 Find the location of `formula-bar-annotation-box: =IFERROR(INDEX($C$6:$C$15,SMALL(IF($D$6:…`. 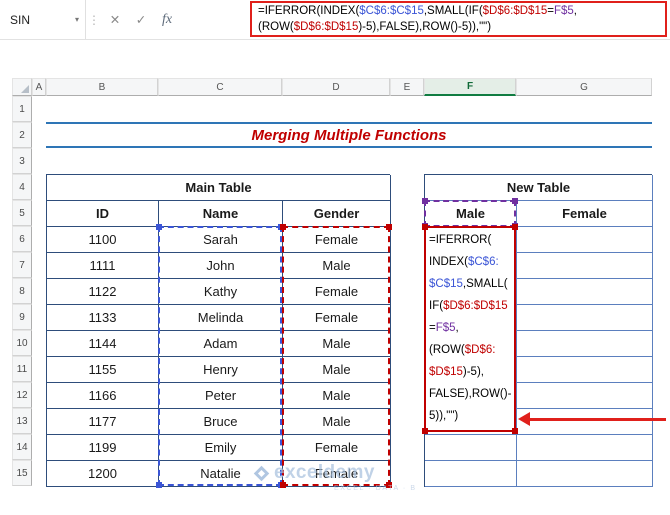

formula-bar-annotation-box: =IFERROR(INDEX($C$6:$C$15,SMALL(IF($D$6:… is located at coordinates (458, 19).